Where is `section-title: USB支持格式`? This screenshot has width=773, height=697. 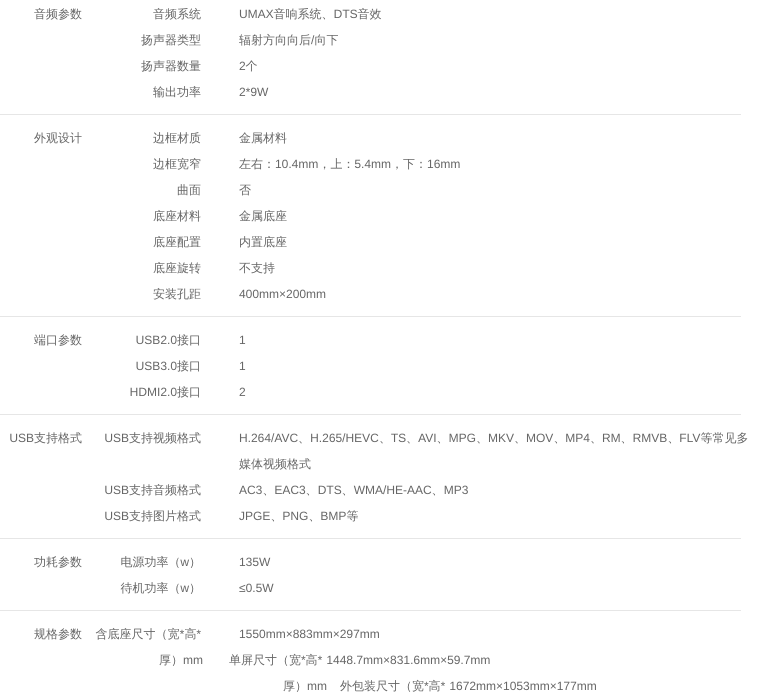 section-title: USB支持格式 is located at coordinates (45, 438).